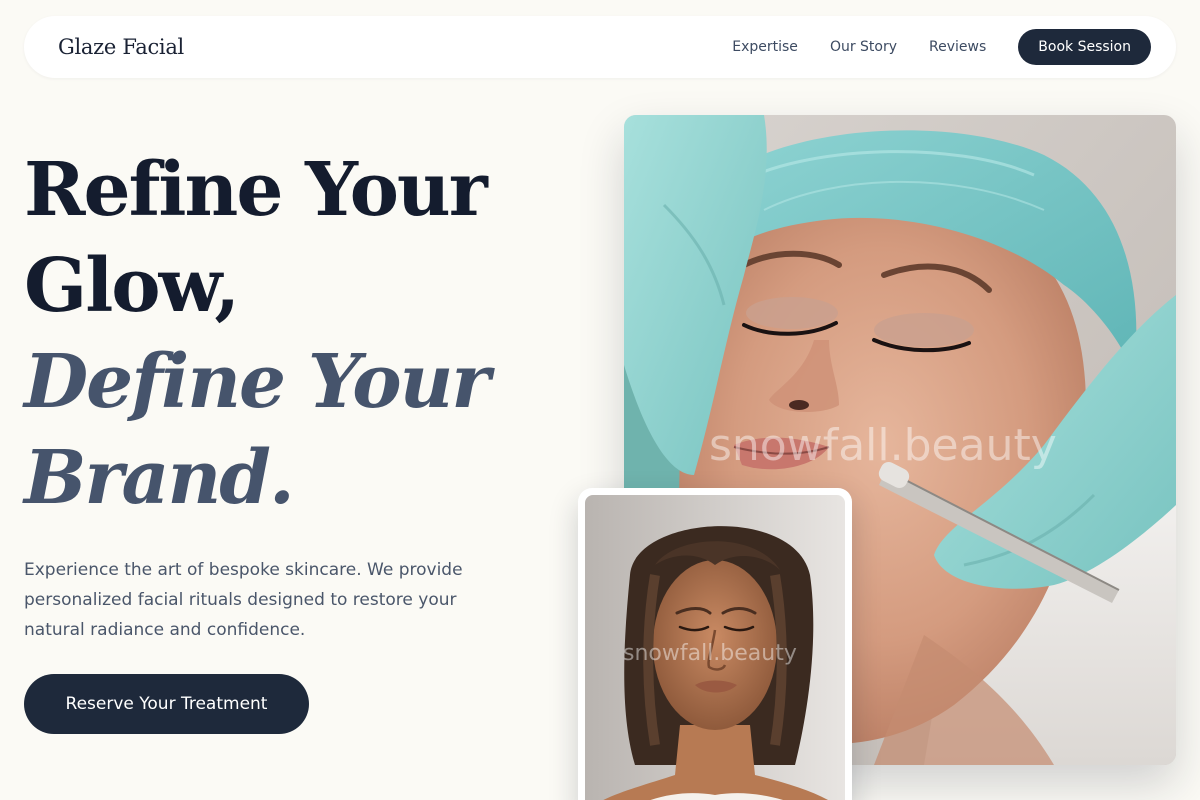 The height and width of the screenshot is (800, 1200). Describe the element at coordinates (883, 445) in the screenshot. I see `main-photo-watermark: snowfall.beauty` at that location.